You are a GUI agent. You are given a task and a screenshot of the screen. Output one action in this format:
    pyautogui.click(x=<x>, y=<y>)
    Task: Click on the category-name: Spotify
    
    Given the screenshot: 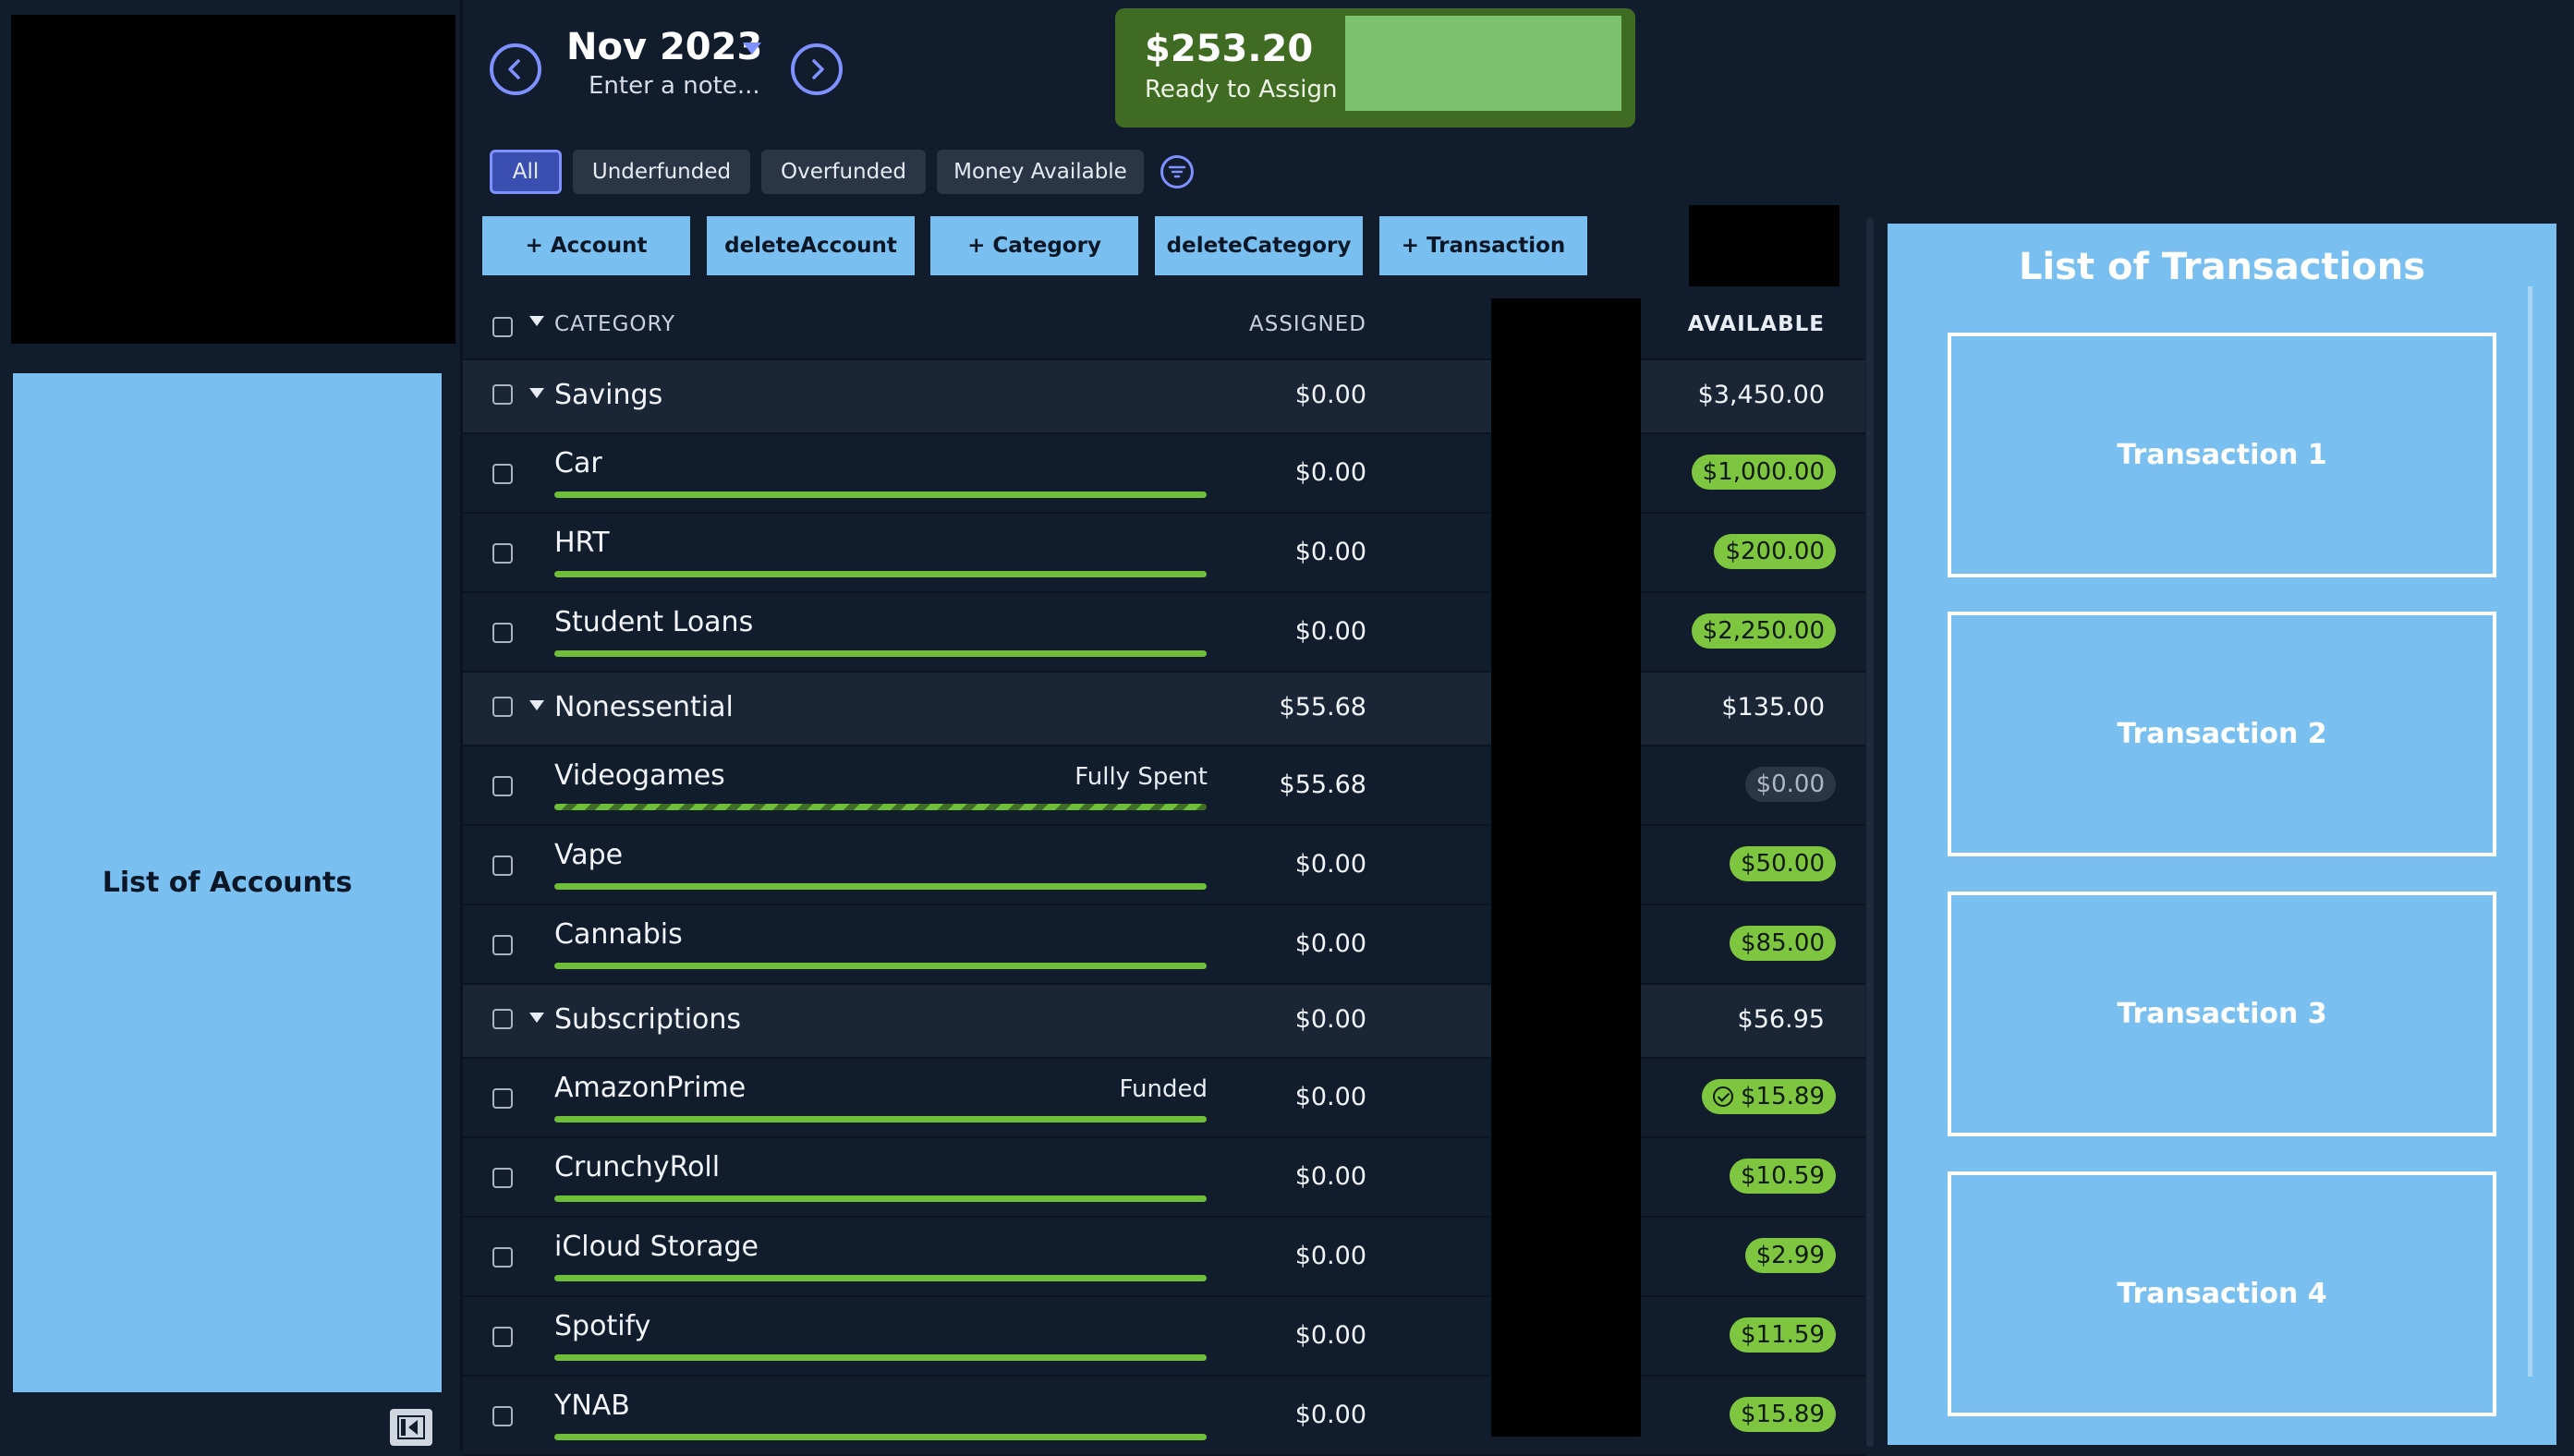 What is the action you would take?
    pyautogui.click(x=602, y=1326)
    